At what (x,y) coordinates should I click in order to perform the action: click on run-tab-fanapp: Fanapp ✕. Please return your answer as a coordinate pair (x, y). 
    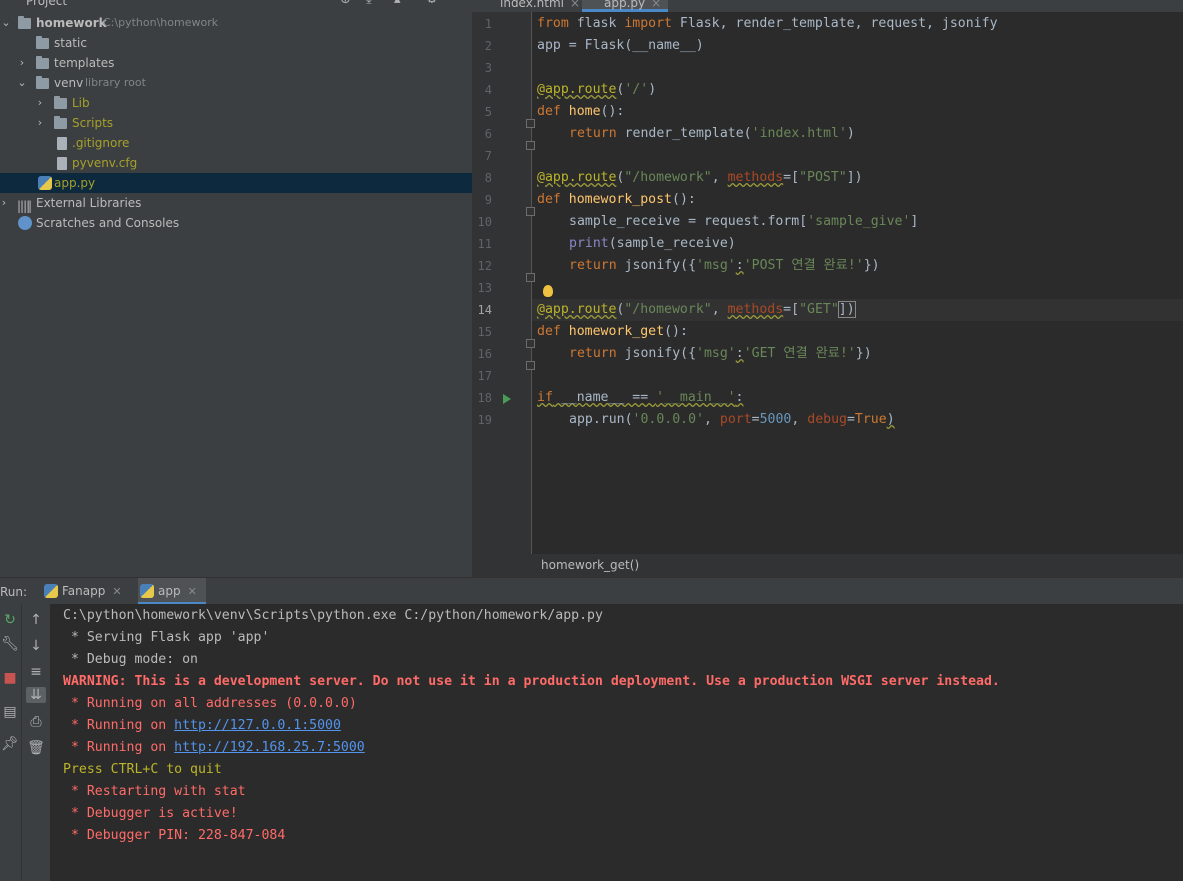
    Looking at the image, I should click on (83, 591).